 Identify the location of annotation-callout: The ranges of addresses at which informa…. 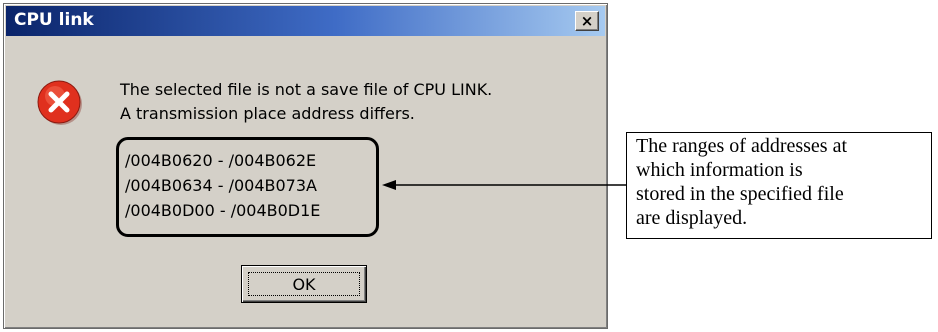
(779, 185).